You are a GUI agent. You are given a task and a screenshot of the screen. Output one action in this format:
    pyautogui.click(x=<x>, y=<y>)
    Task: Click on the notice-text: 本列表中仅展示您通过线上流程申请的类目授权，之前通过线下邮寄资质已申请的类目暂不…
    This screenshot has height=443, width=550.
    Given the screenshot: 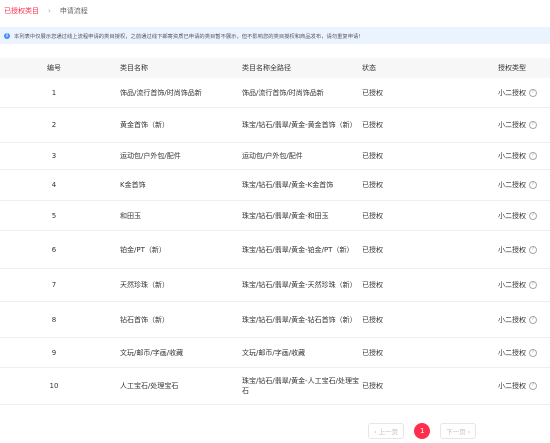 What is the action you would take?
    pyautogui.click(x=187, y=36)
    